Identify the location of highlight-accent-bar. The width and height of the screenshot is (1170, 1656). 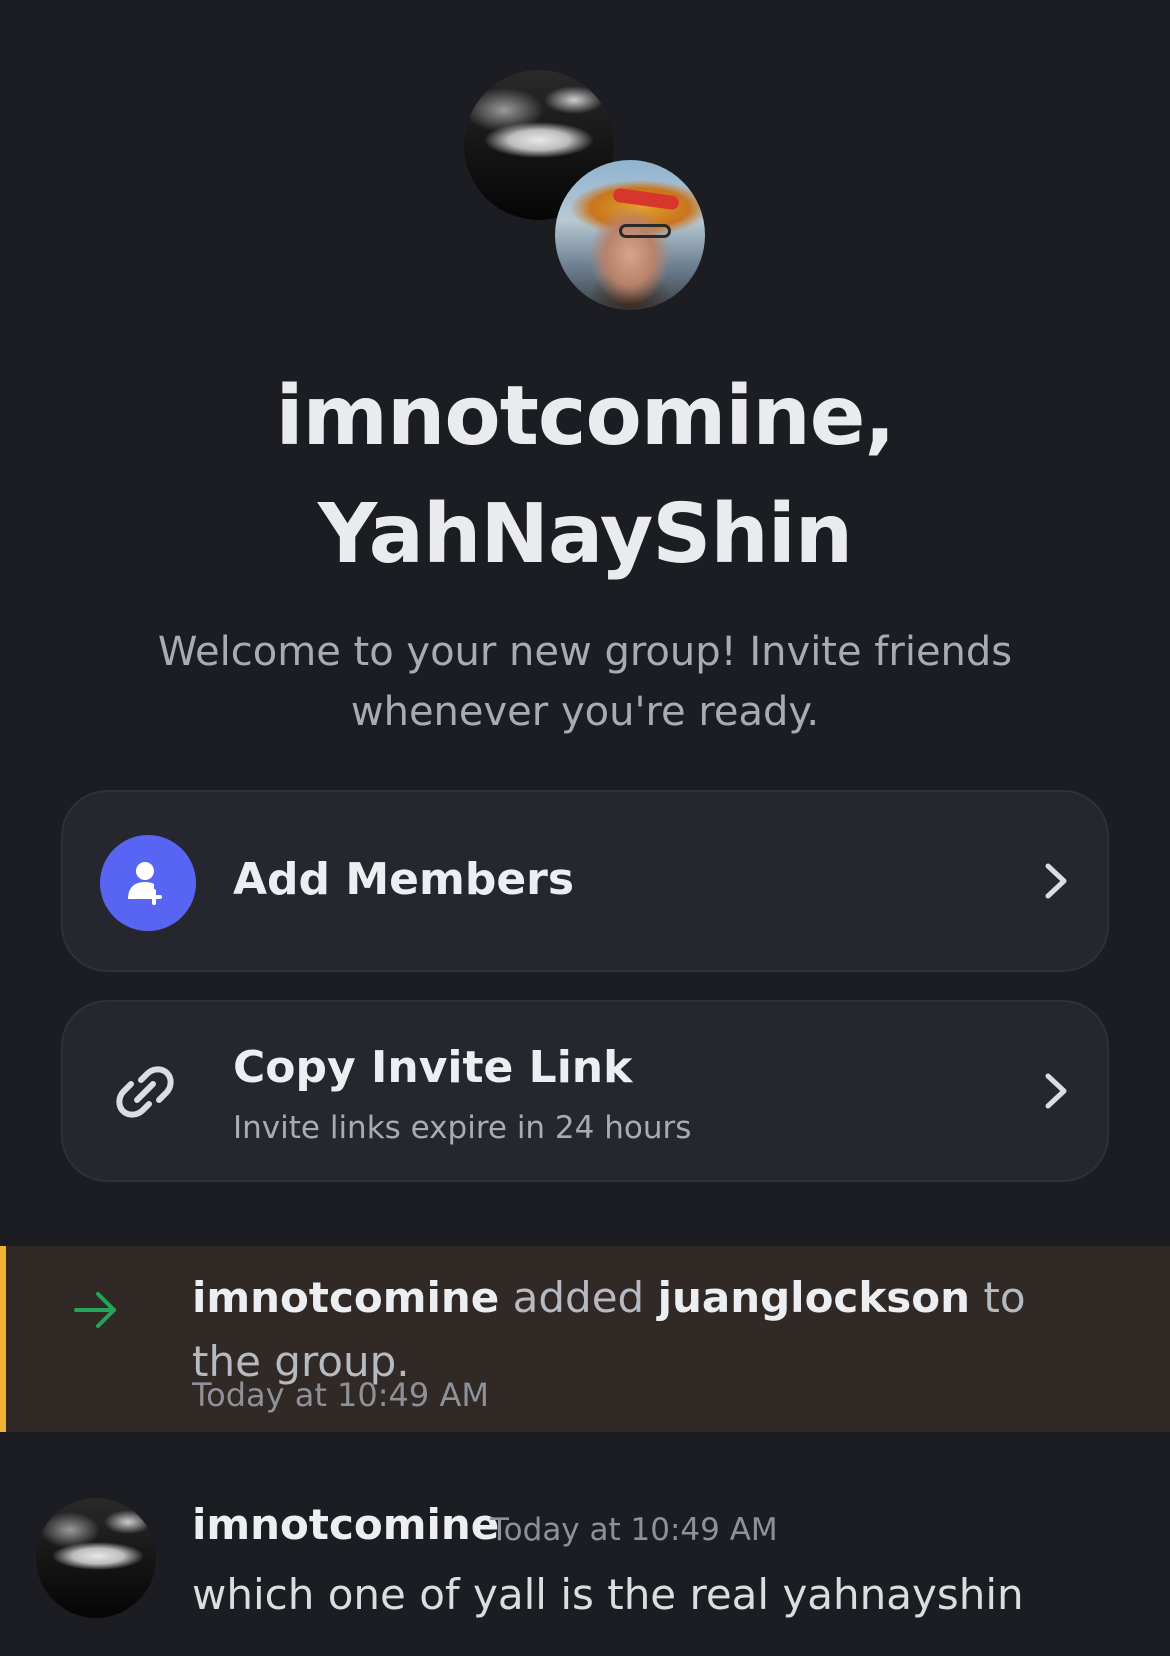
(3, 1339).